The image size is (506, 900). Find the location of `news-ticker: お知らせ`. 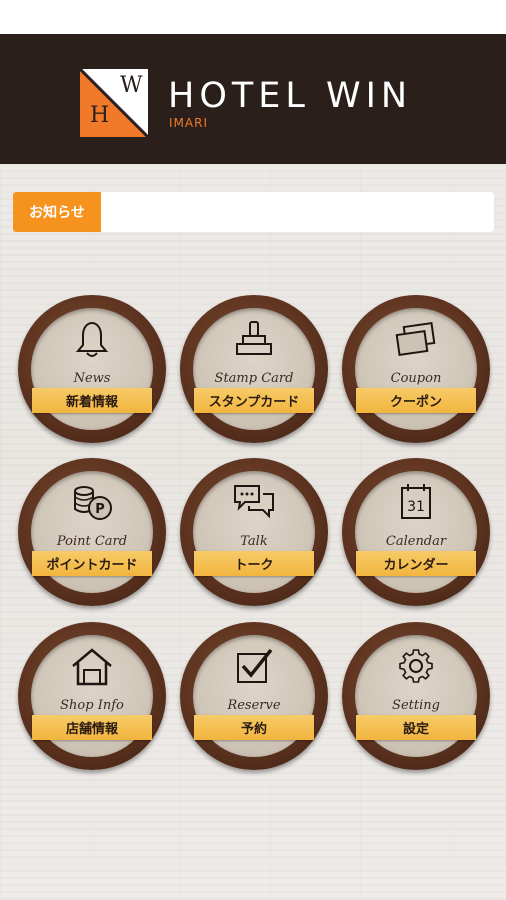

news-ticker: お知らせ is located at coordinates (253, 212).